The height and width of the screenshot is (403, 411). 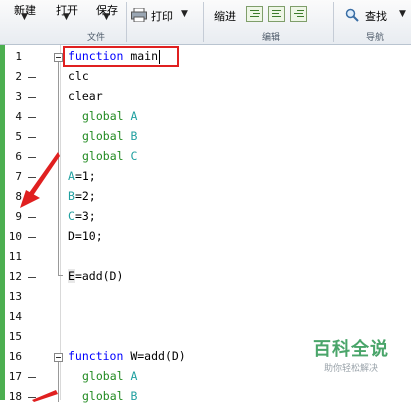 What do you see at coordinates (106, 17) in the screenshot?
I see `save-dropdown-icon: ▼` at bounding box center [106, 17].